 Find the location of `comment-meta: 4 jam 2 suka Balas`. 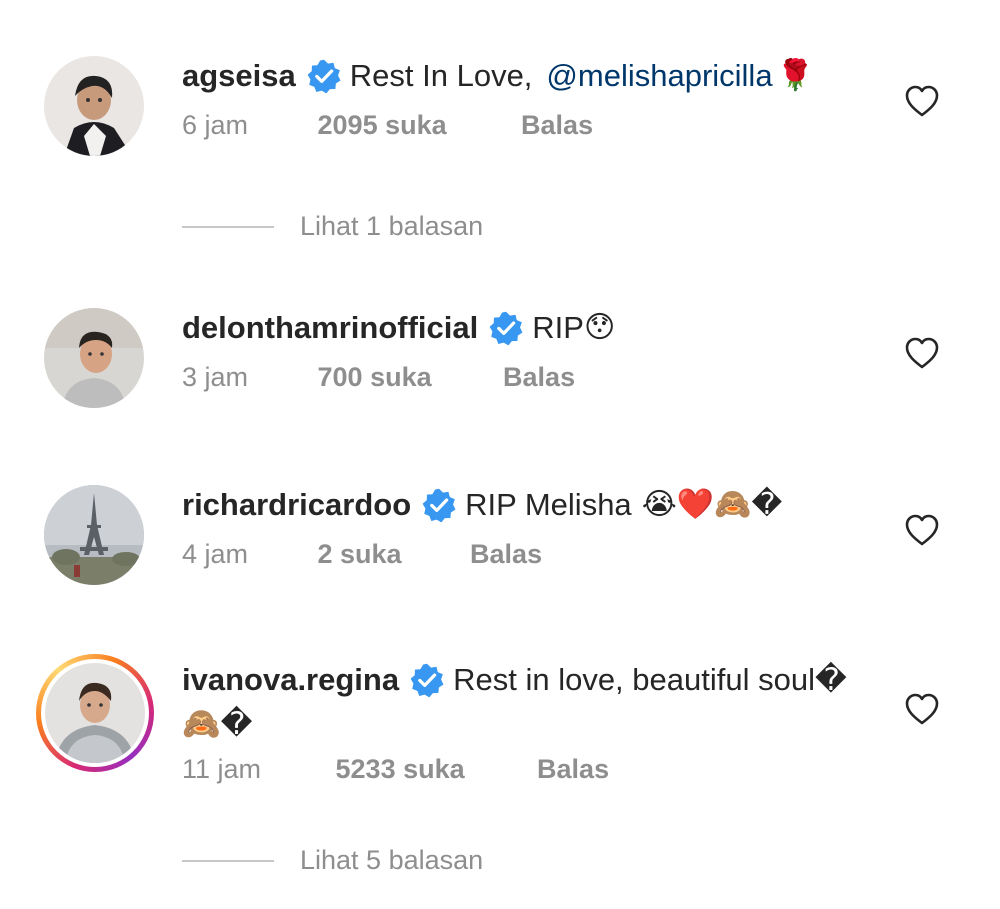

comment-meta: 4 jam 2 suka Balas is located at coordinates (362, 554).